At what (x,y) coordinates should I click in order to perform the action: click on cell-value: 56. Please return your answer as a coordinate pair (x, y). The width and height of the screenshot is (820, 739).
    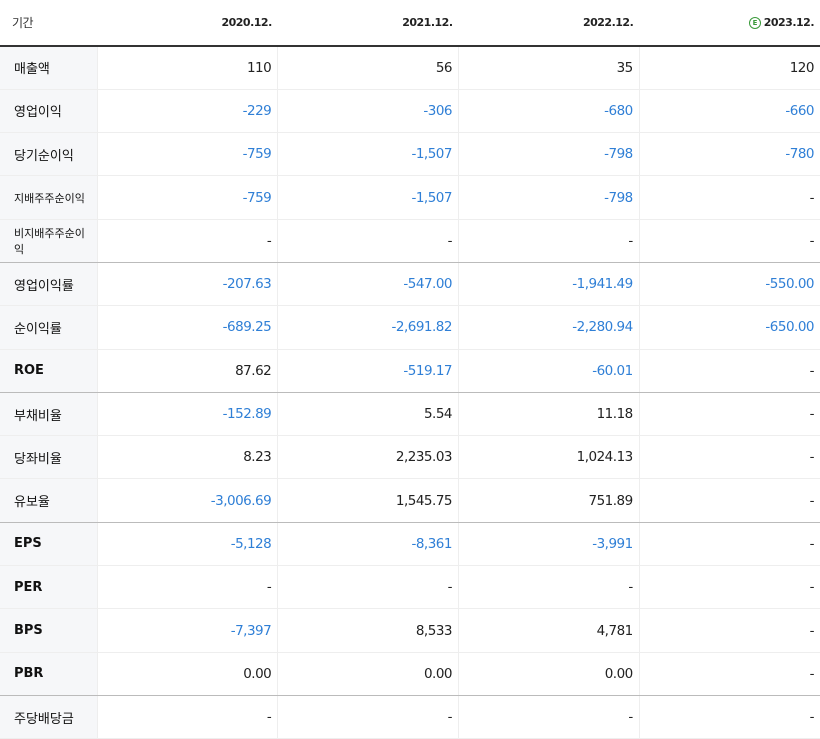
    Looking at the image, I should click on (368, 68).